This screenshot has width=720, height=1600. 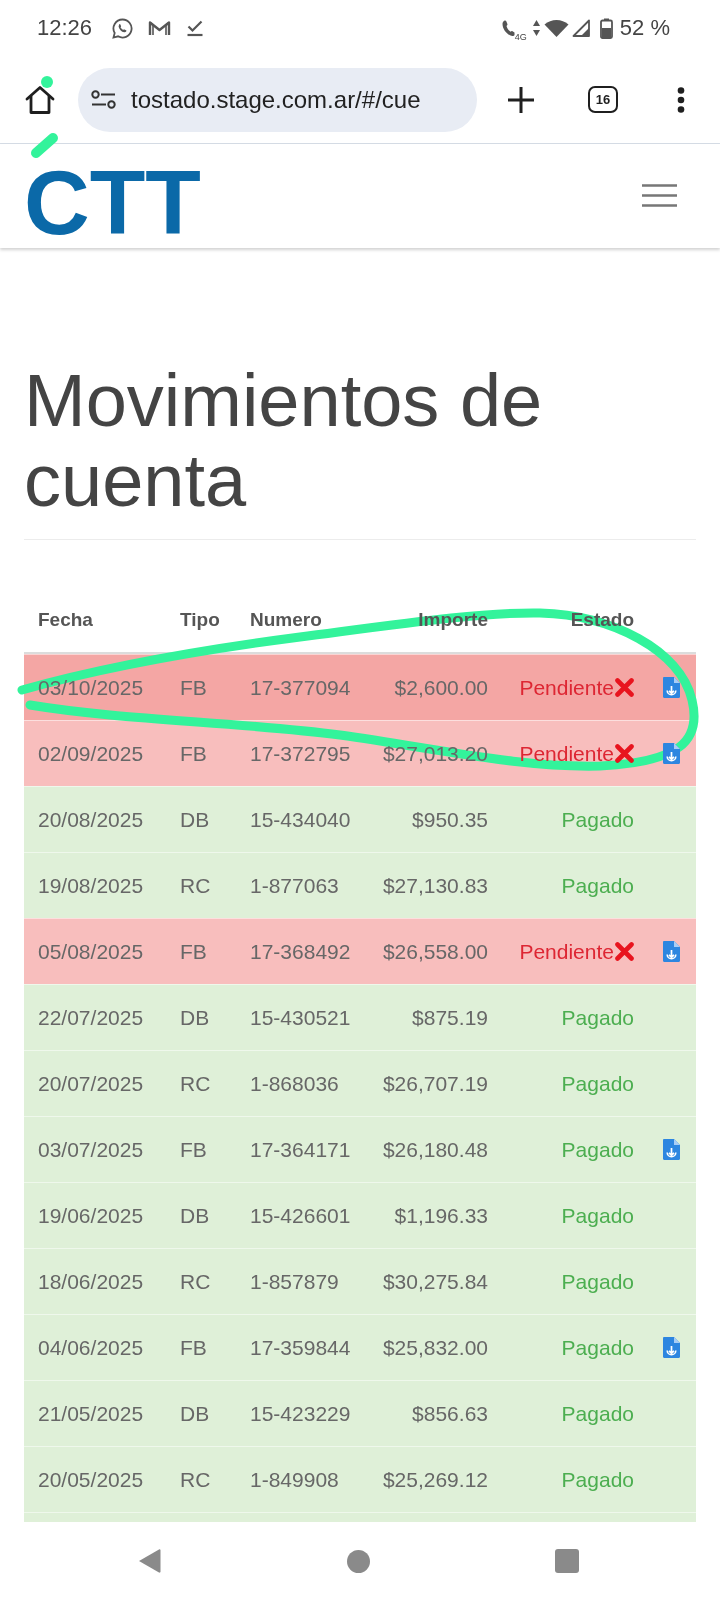 What do you see at coordinates (360, 951) in the screenshot?
I see `table-row: 05/08/2025 FB 17-368492 $26,558.00 Pendiente` at bounding box center [360, 951].